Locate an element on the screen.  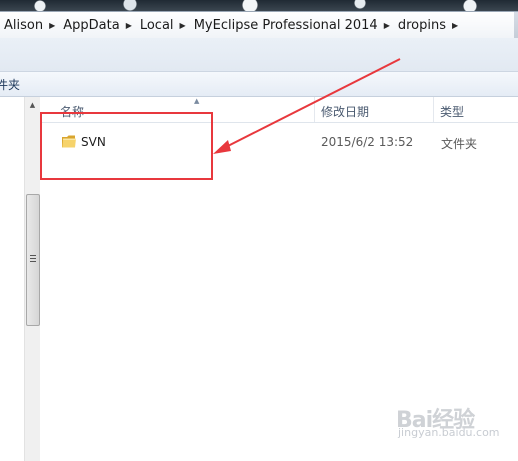
annotation-arrow-icon is located at coordinates (307, 106).